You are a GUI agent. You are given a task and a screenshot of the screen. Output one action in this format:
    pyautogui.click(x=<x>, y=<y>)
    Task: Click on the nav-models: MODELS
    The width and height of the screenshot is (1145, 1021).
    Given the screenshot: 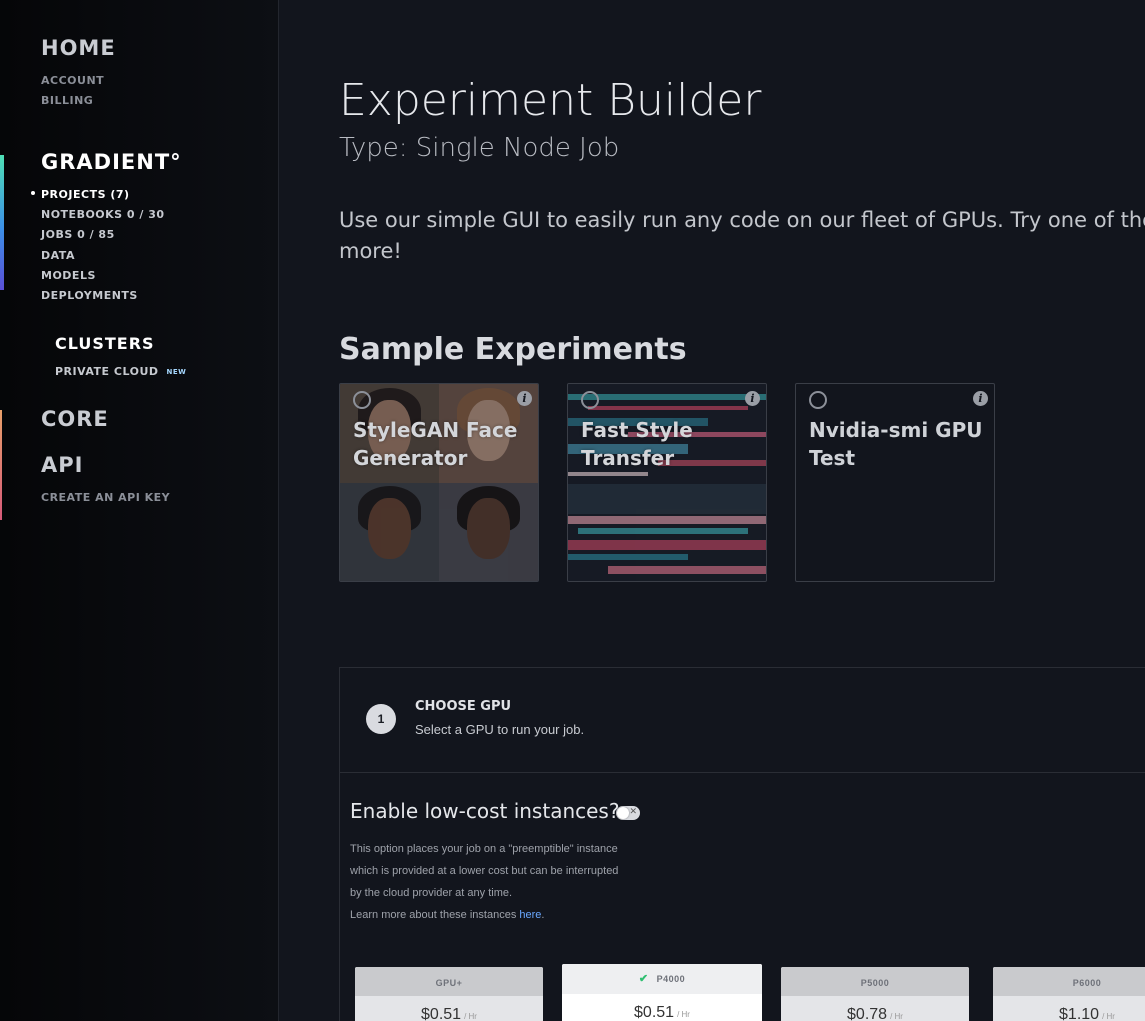 What is the action you would take?
    pyautogui.click(x=68, y=275)
    